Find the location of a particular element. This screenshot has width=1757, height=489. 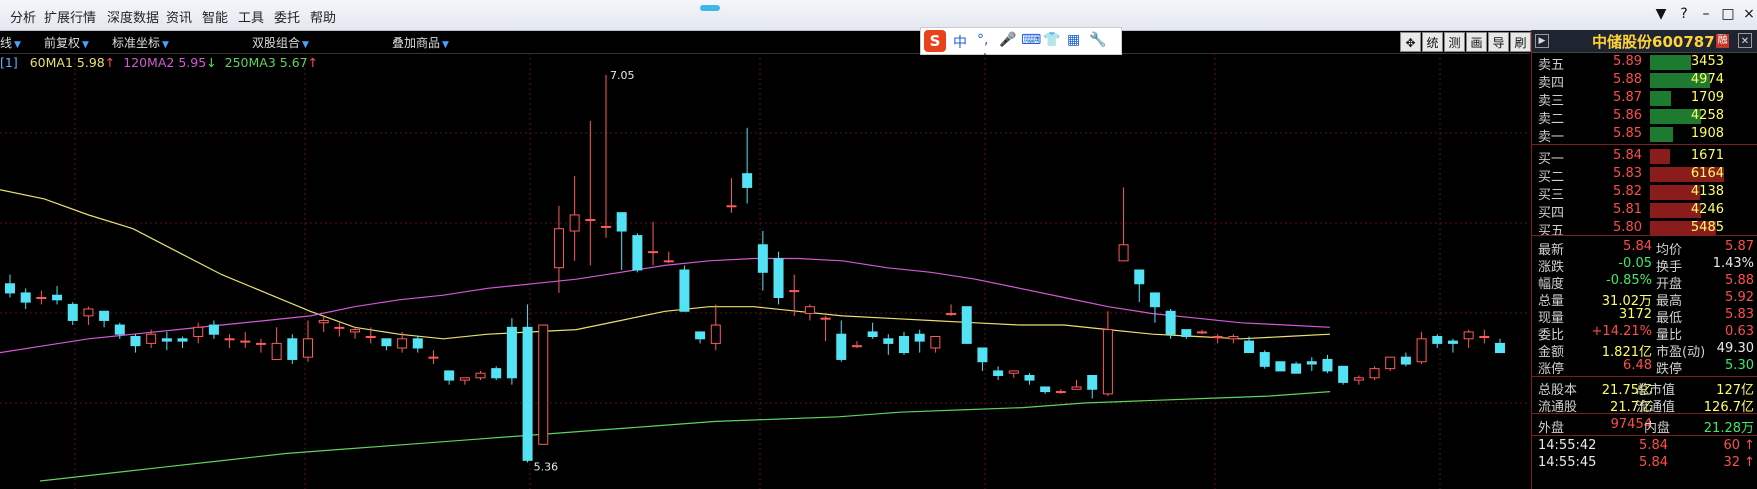

combo-selector: 双股组合 ▼ is located at coordinates (280, 42).